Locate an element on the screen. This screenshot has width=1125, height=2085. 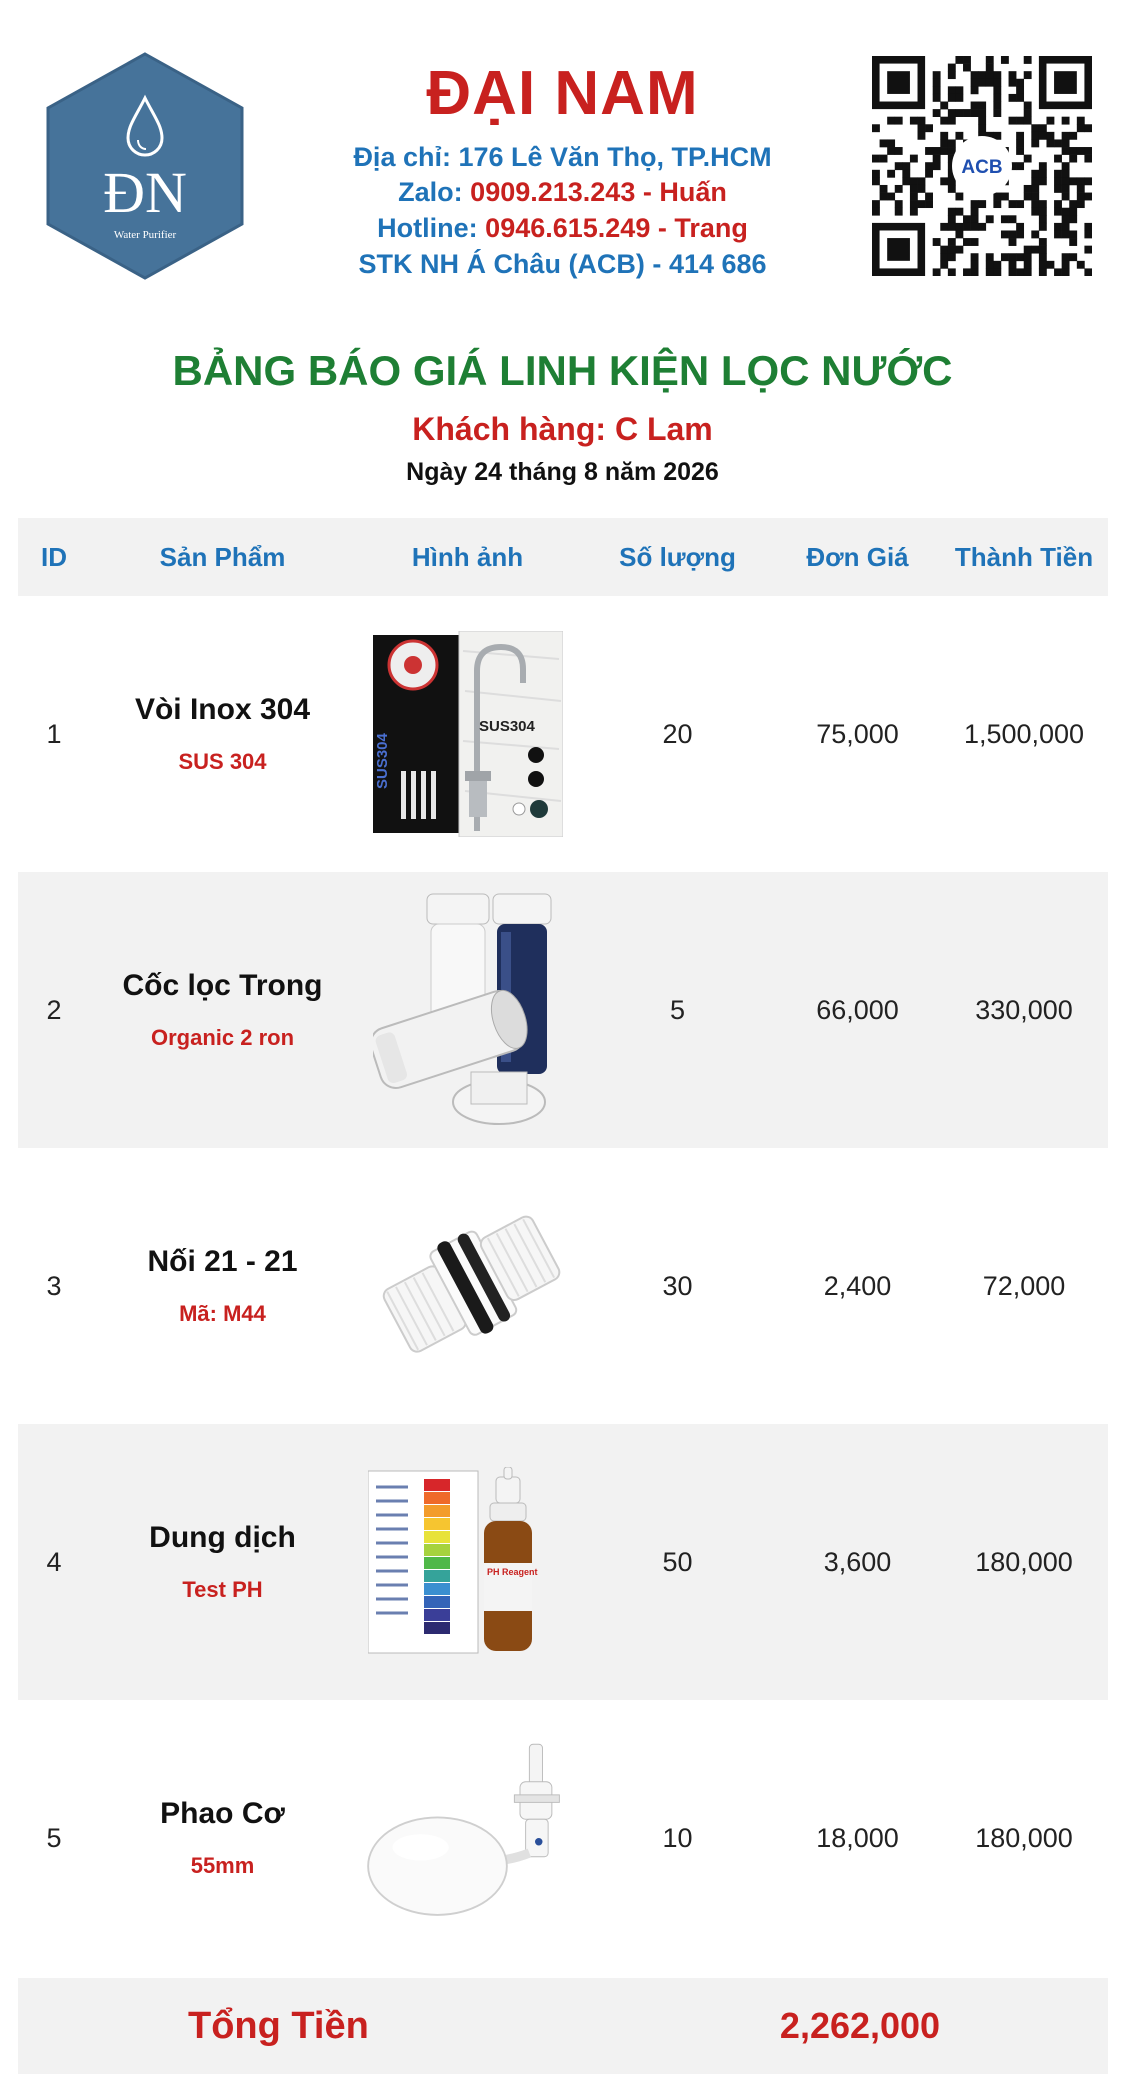
svg-text: SUS304 is located at coordinates (382, 760).